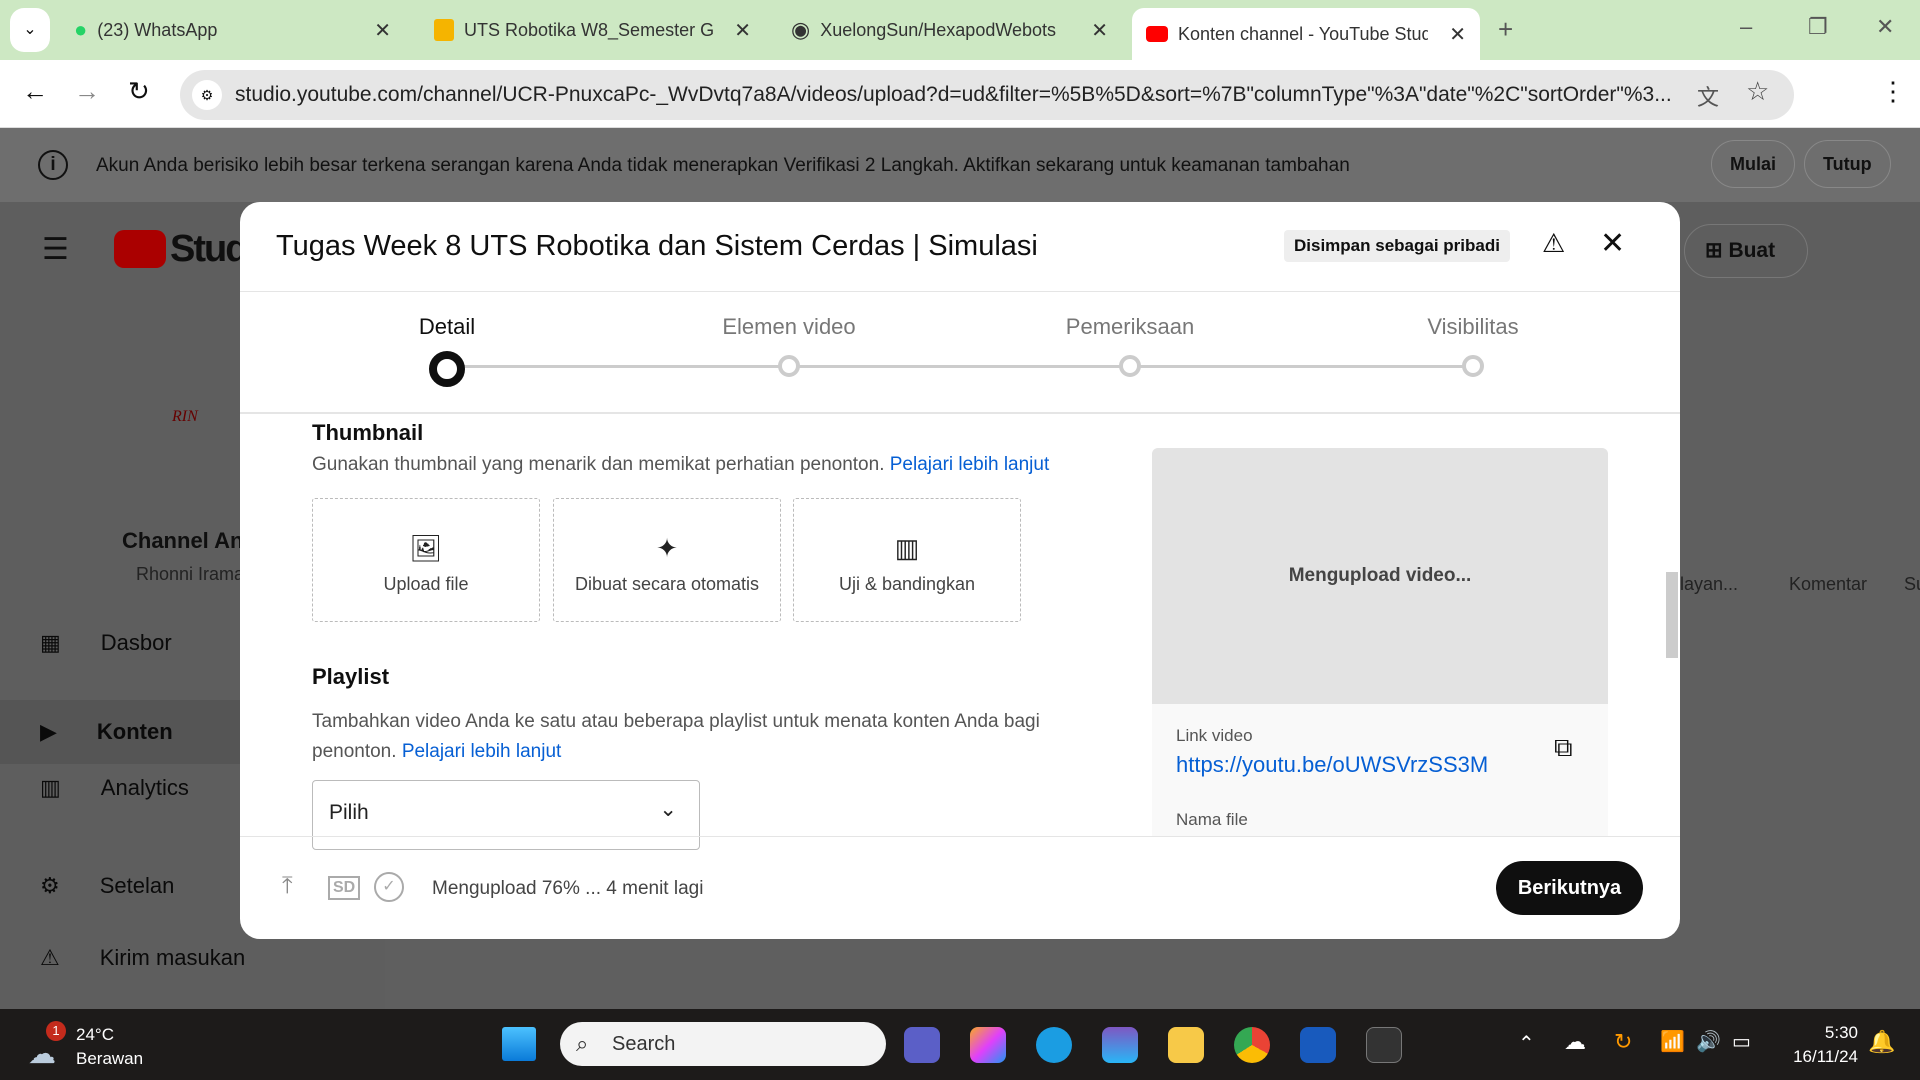 Image resolution: width=1920 pixels, height=1080 pixels. I want to click on cloud-icon: ☁, so click(42, 1053).